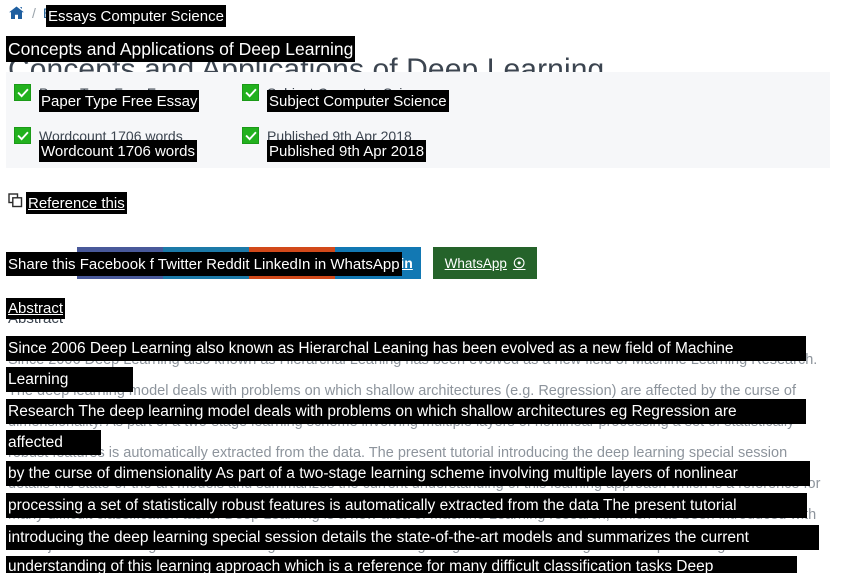 The height and width of the screenshot is (573, 847). Describe the element at coordinates (347, 151) in the screenshot. I see `overlay-info-published: Published 9th Apr 2018` at that location.